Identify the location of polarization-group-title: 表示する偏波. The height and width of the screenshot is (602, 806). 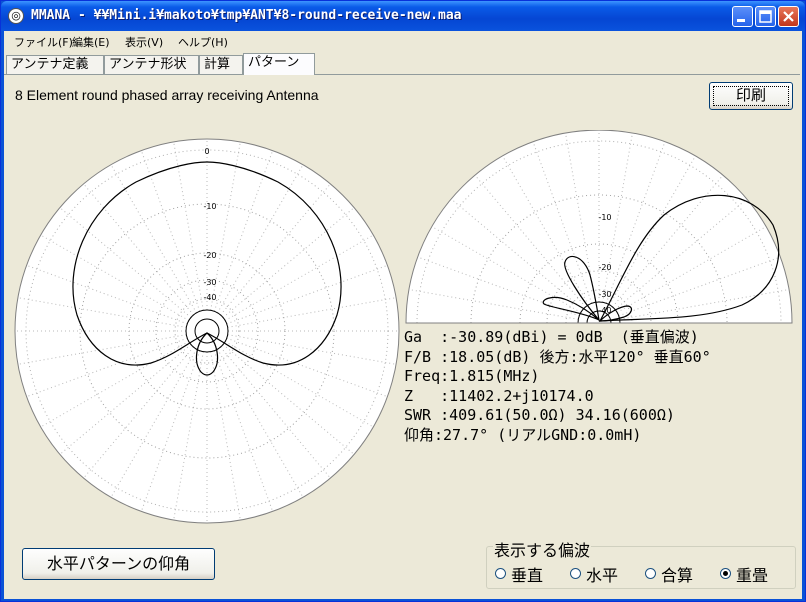
(542, 549).